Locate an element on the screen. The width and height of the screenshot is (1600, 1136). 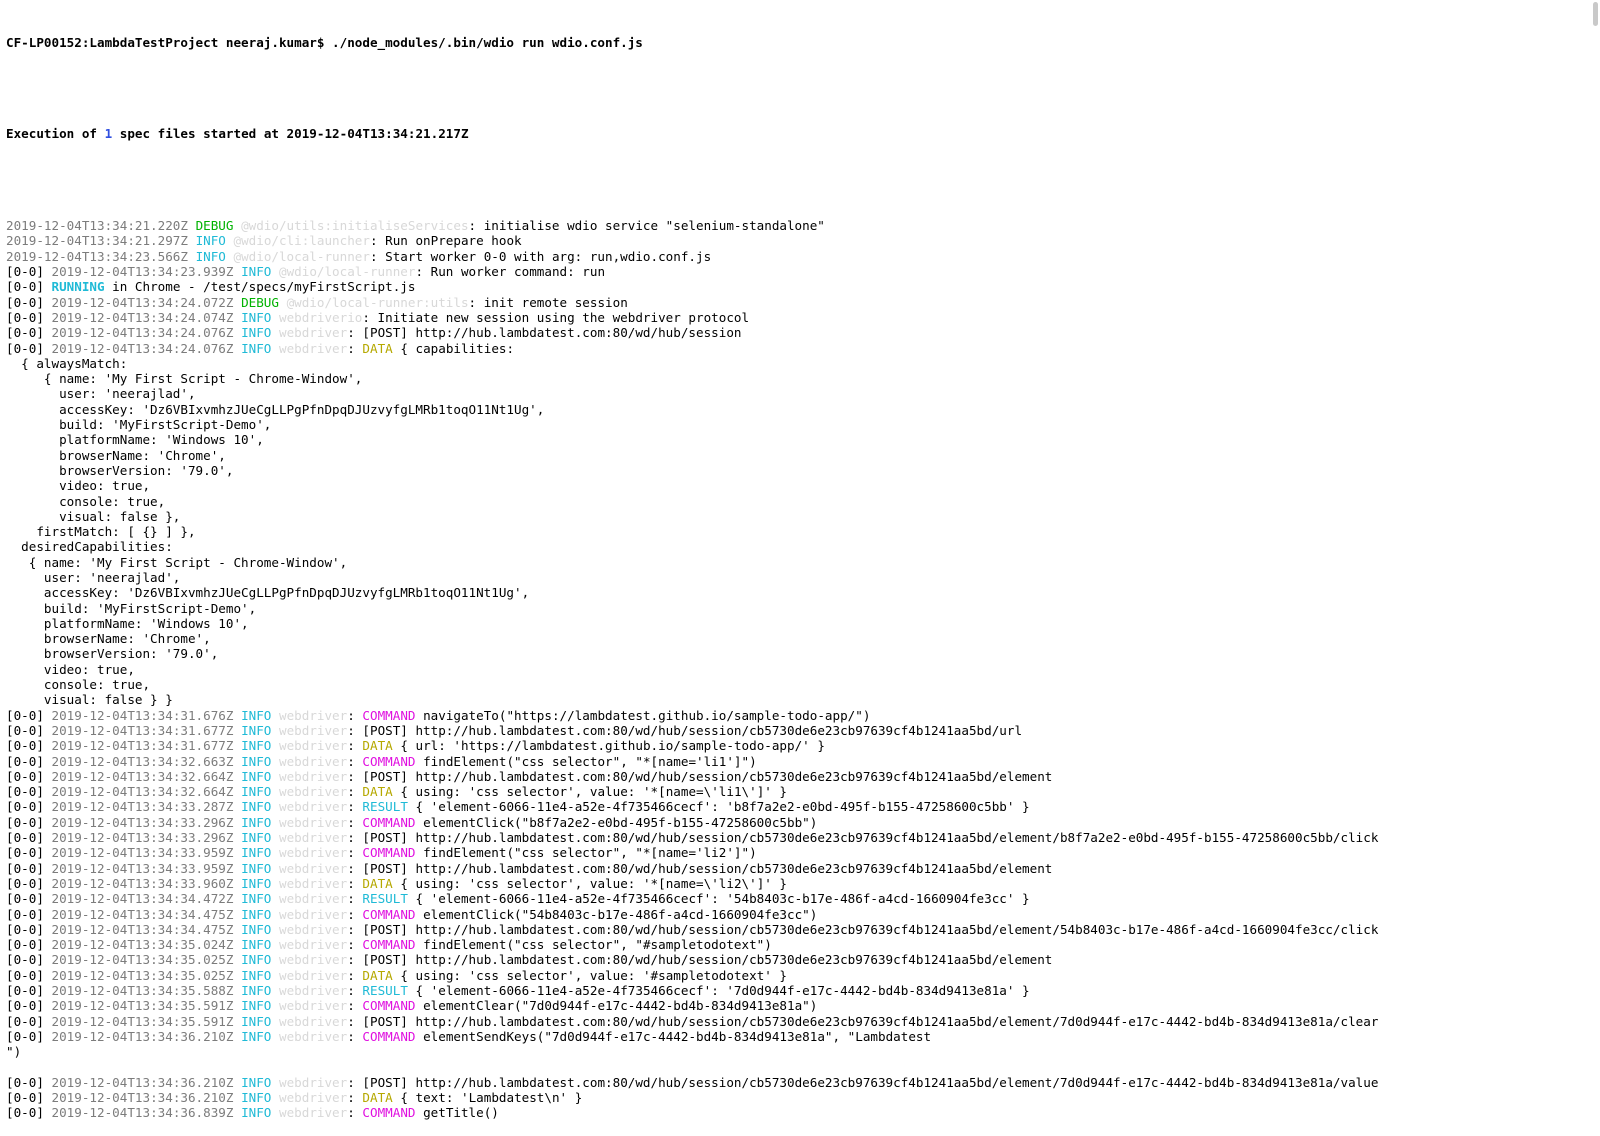
log-timestamp: 2019-12-04T13:34:31.676Z is located at coordinates (146, 715).